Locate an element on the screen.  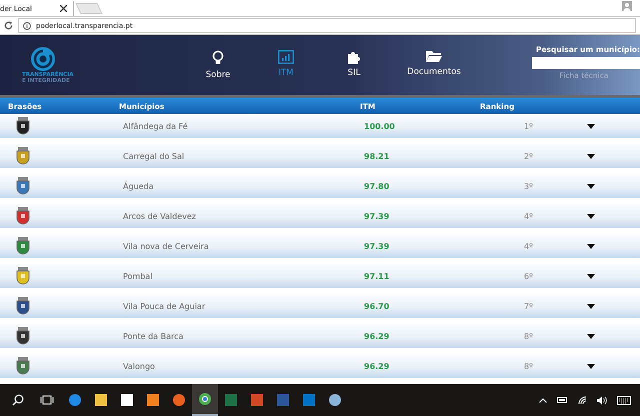
nav-item: Sobre is located at coordinates (218, 65).